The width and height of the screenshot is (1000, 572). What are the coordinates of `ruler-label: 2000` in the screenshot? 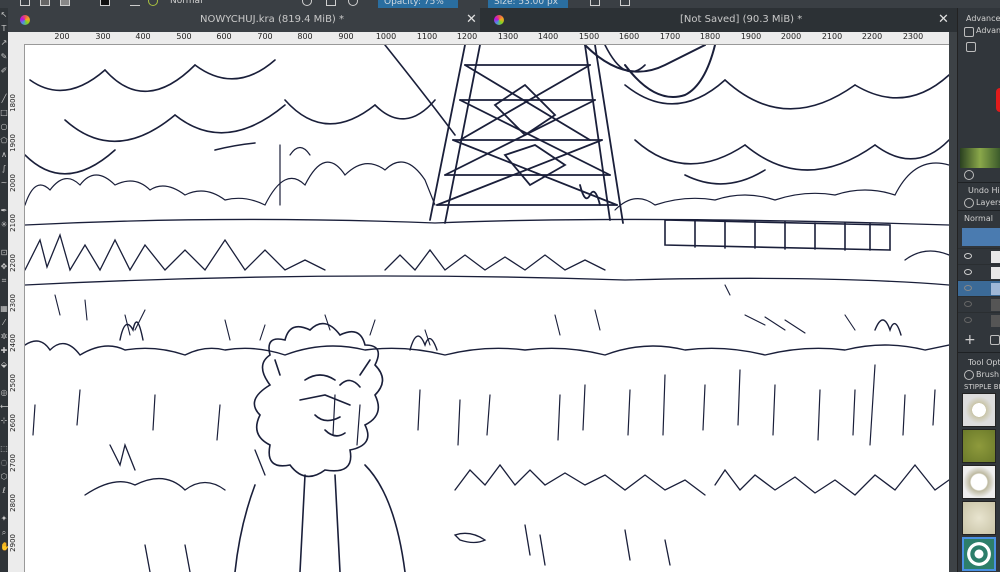 It's located at (791, 36).